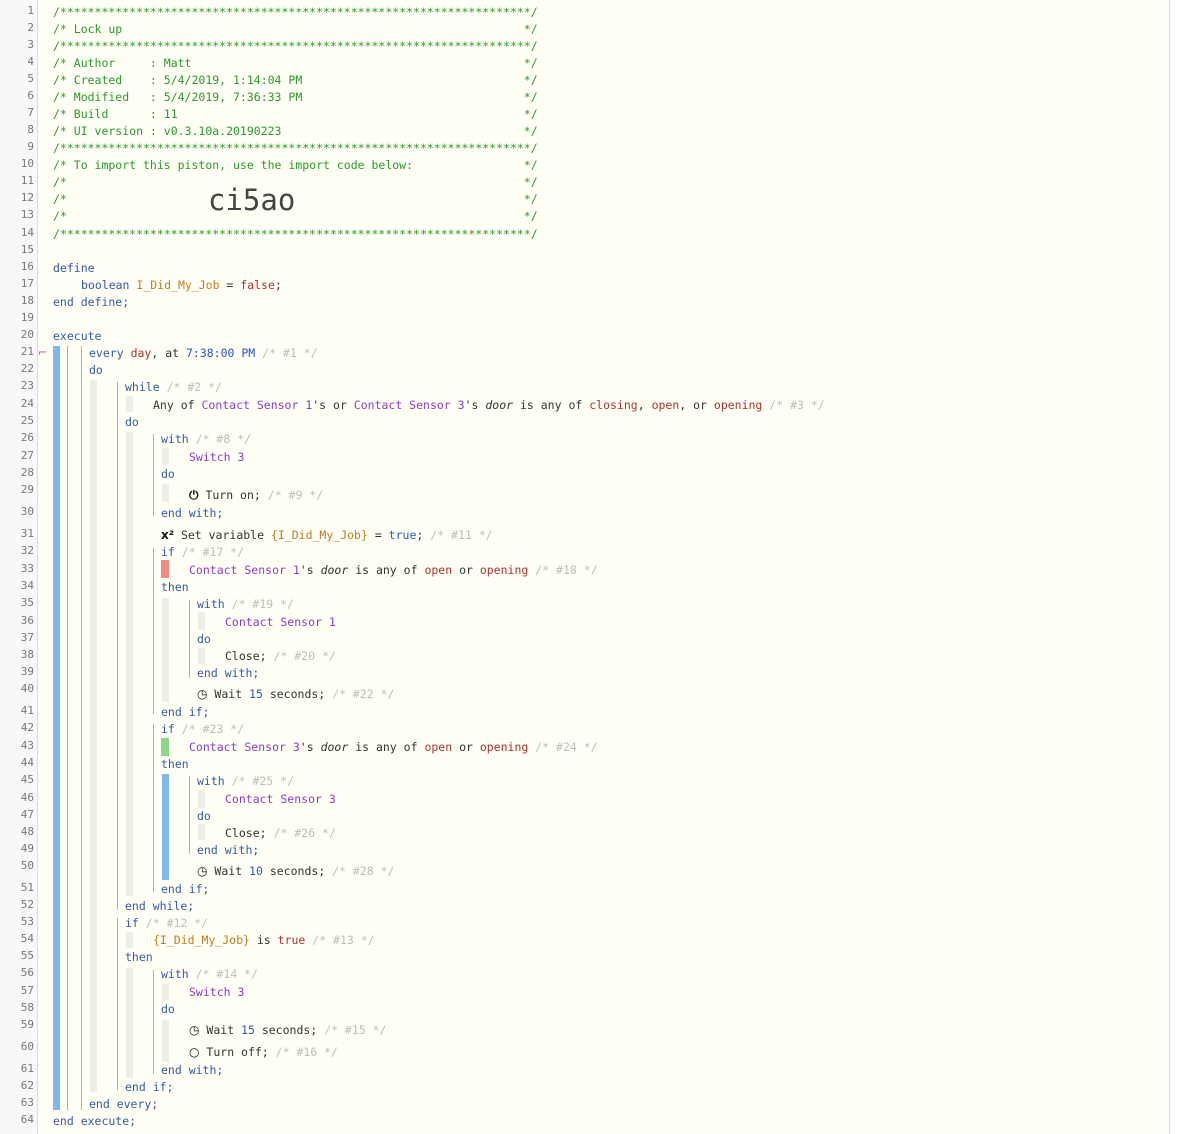 The height and width of the screenshot is (1134, 1178). What do you see at coordinates (295, 495) in the screenshot?
I see `comment-9: /* #9 */` at bounding box center [295, 495].